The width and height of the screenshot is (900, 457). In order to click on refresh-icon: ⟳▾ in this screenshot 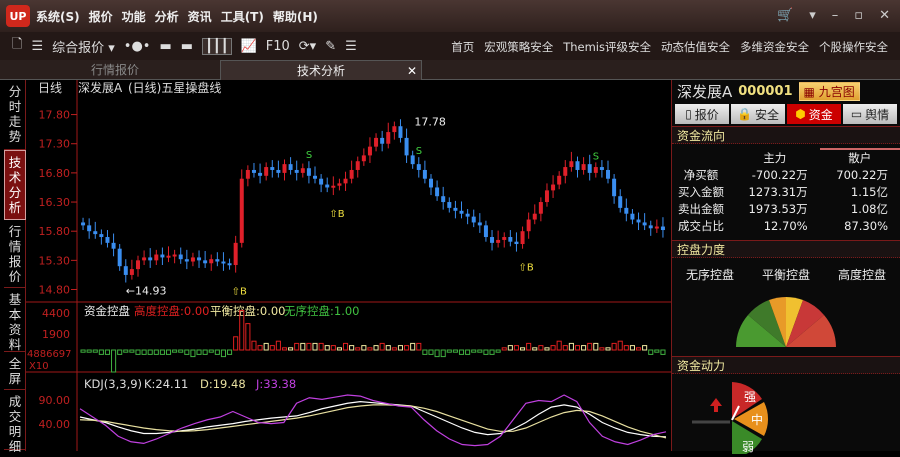, I will do `click(307, 46)`.